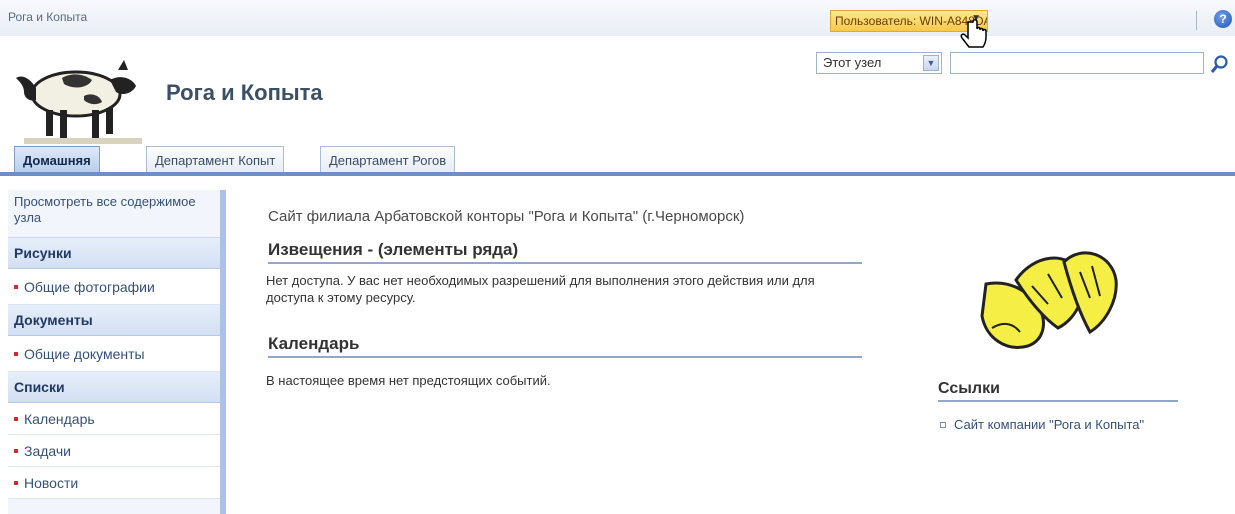 The height and width of the screenshot is (514, 1235). Describe the element at coordinates (244, 93) in the screenshot. I see `site-title: Рога и Копыта` at that location.